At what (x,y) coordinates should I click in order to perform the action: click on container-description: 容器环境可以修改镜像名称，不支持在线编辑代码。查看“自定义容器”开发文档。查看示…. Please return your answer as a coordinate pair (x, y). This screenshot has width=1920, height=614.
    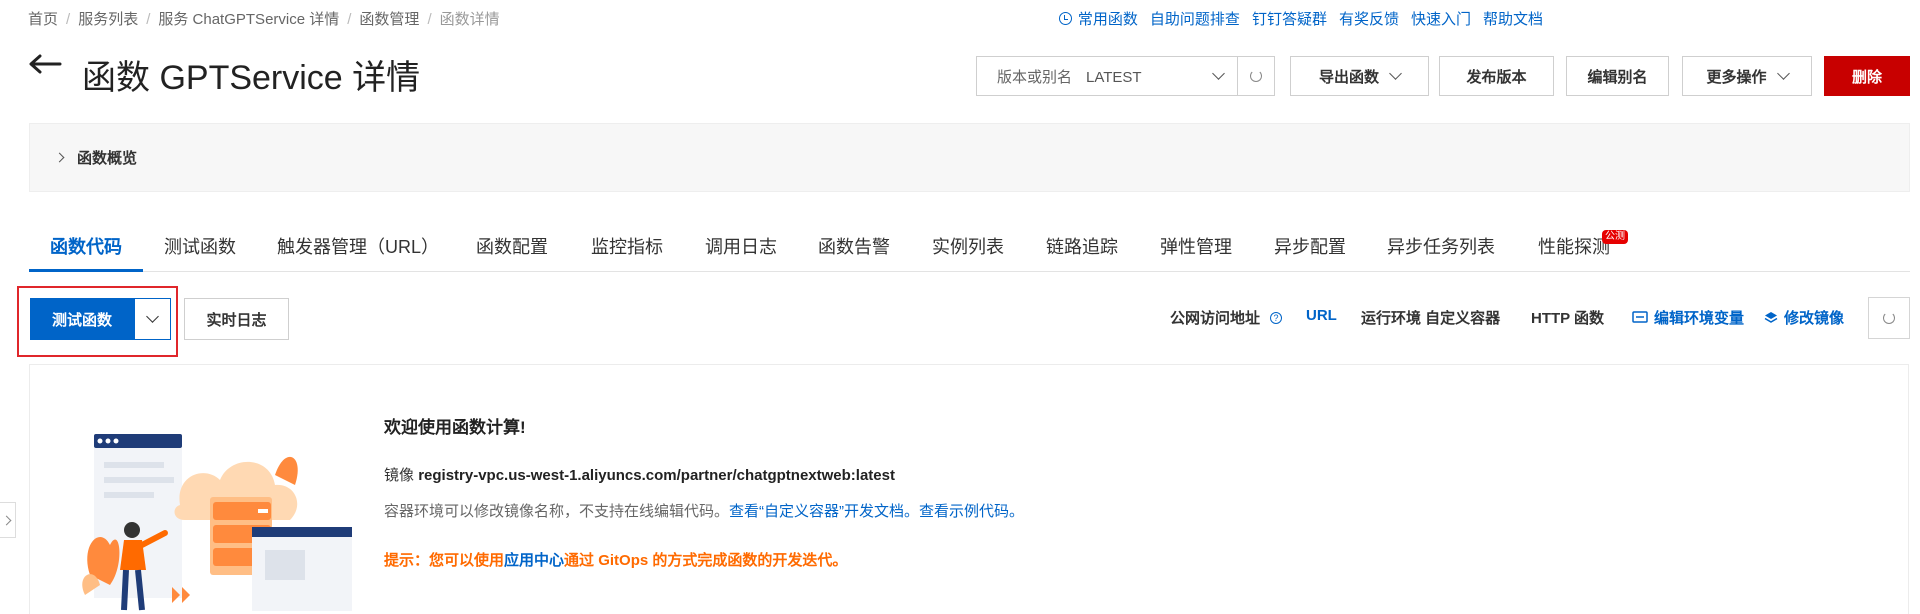
    Looking at the image, I should click on (704, 511).